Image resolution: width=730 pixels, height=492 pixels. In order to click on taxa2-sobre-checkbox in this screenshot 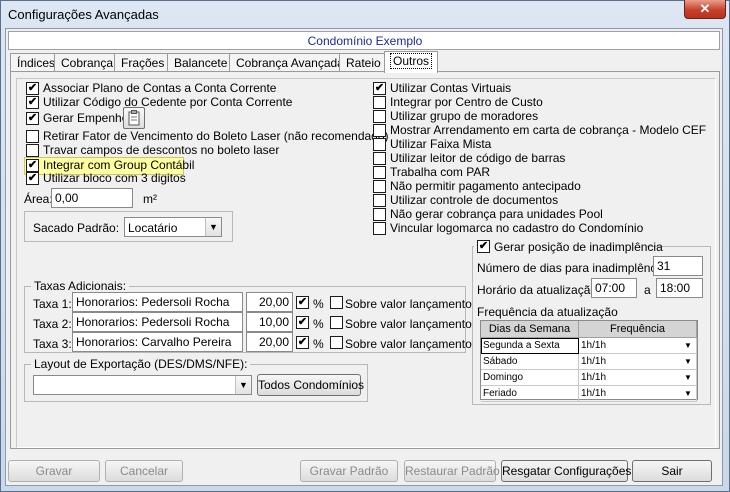, I will do `click(336, 322)`.